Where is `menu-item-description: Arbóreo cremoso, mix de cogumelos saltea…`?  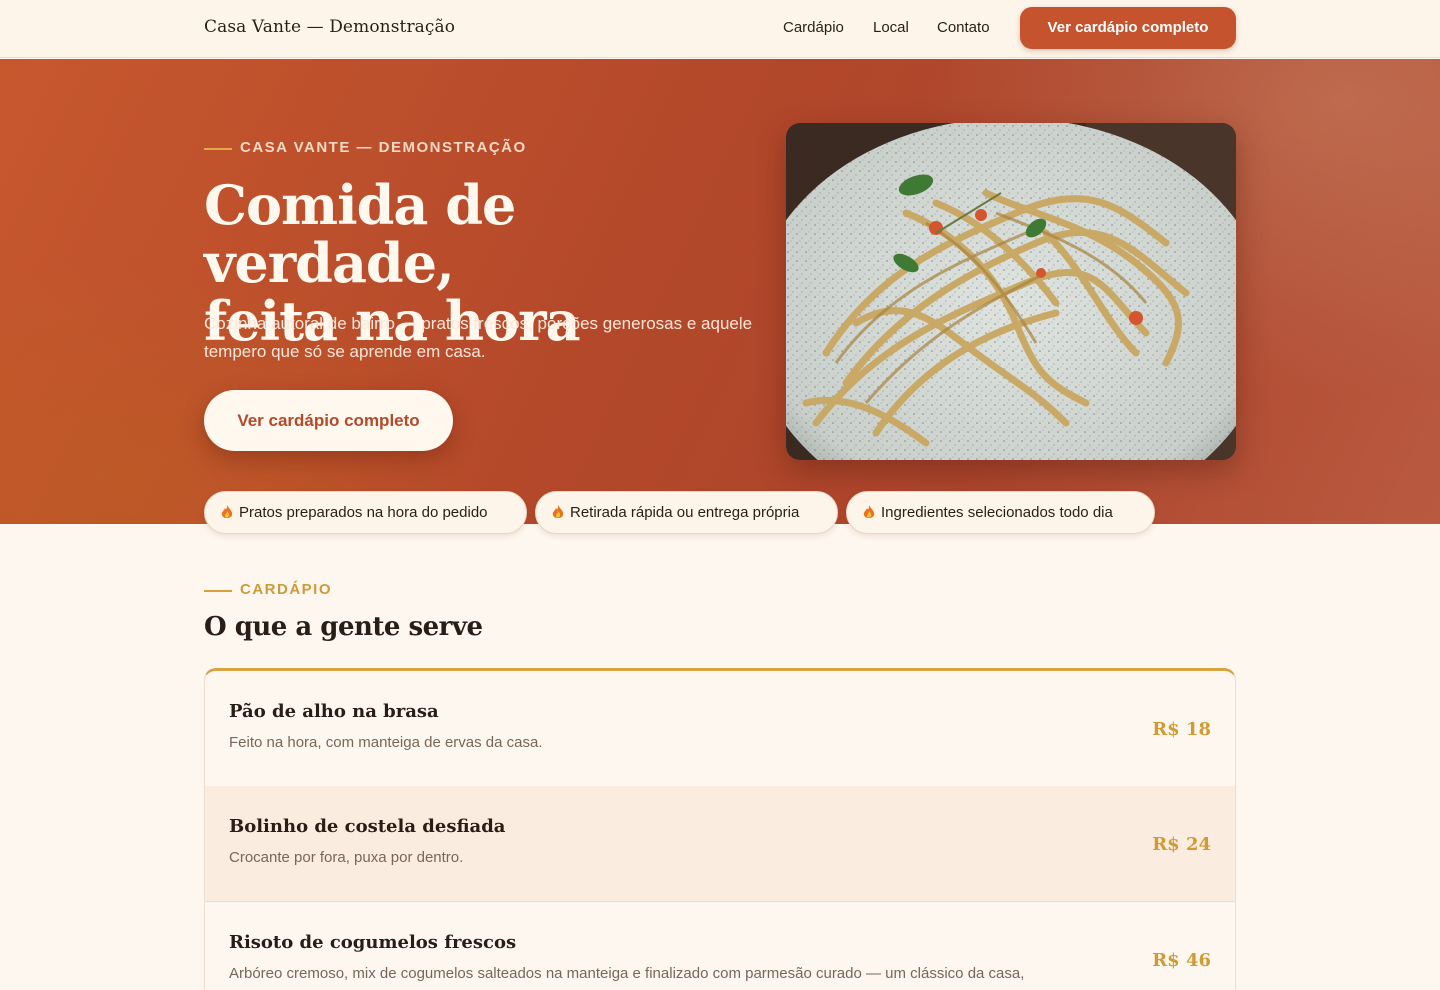 menu-item-description: Arbóreo cremoso, mix de cogumelos saltea… is located at coordinates (627, 973).